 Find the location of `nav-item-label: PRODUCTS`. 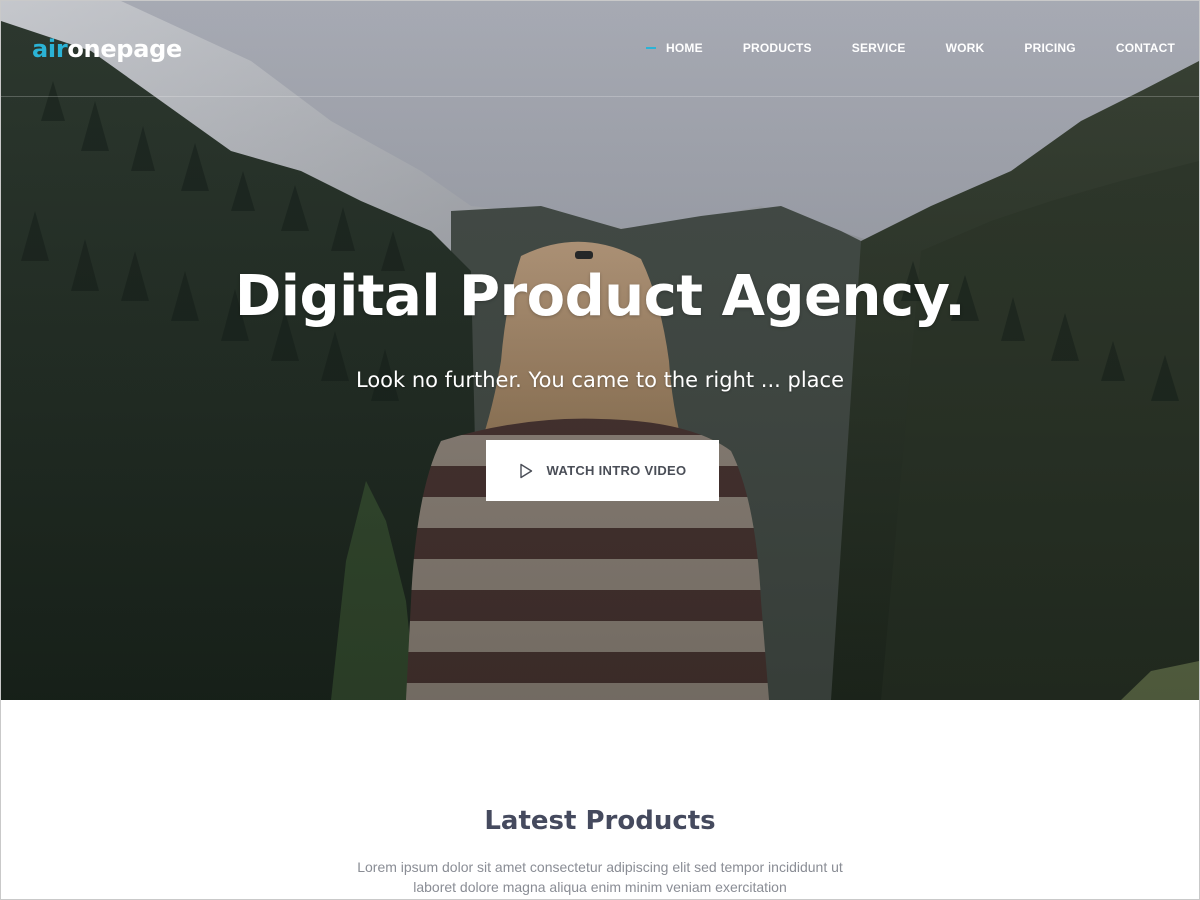

nav-item-label: PRODUCTS is located at coordinates (777, 48).